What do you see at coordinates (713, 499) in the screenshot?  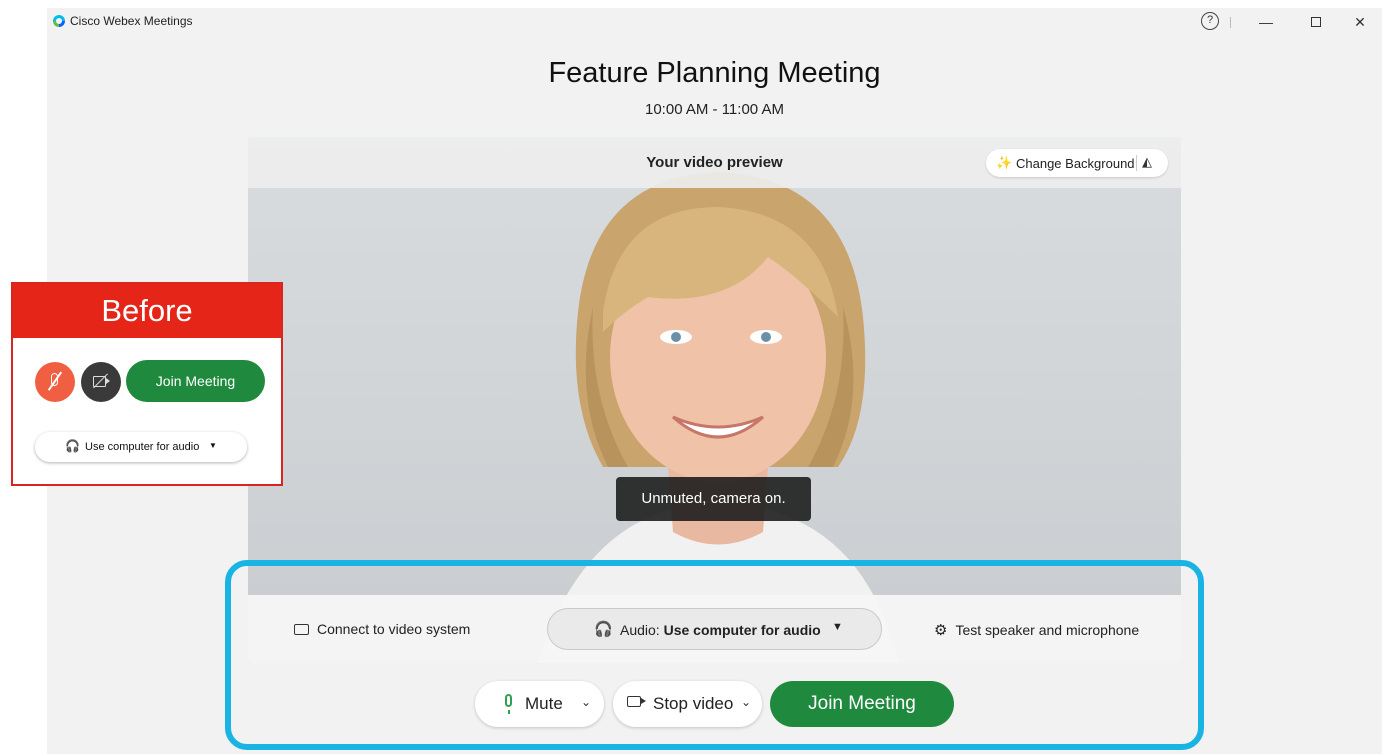 I see `status-toast: Unmuted, camera on.` at bounding box center [713, 499].